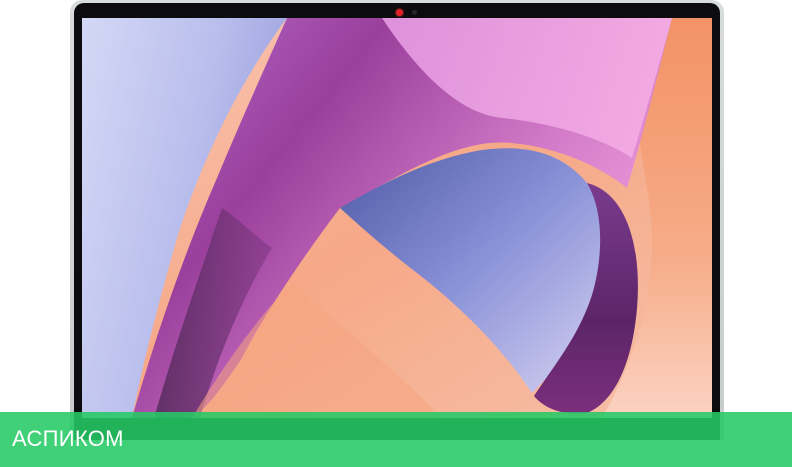 The image size is (792, 467). Describe the element at coordinates (414, 12) in the screenshot. I see `webcam-icon` at that location.